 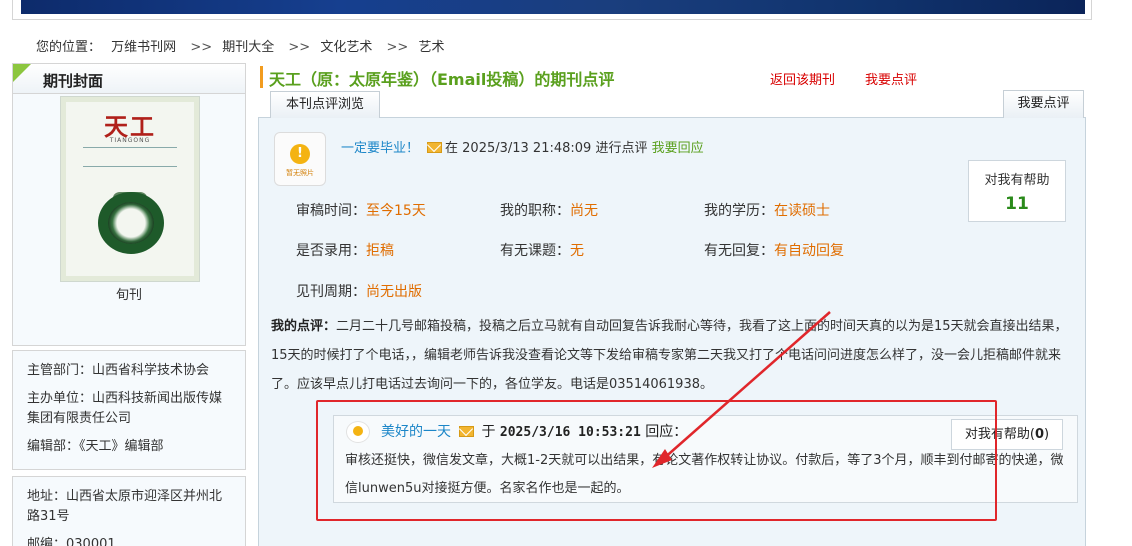 I want to click on annotation-arrow-line, so click(x=746, y=386).